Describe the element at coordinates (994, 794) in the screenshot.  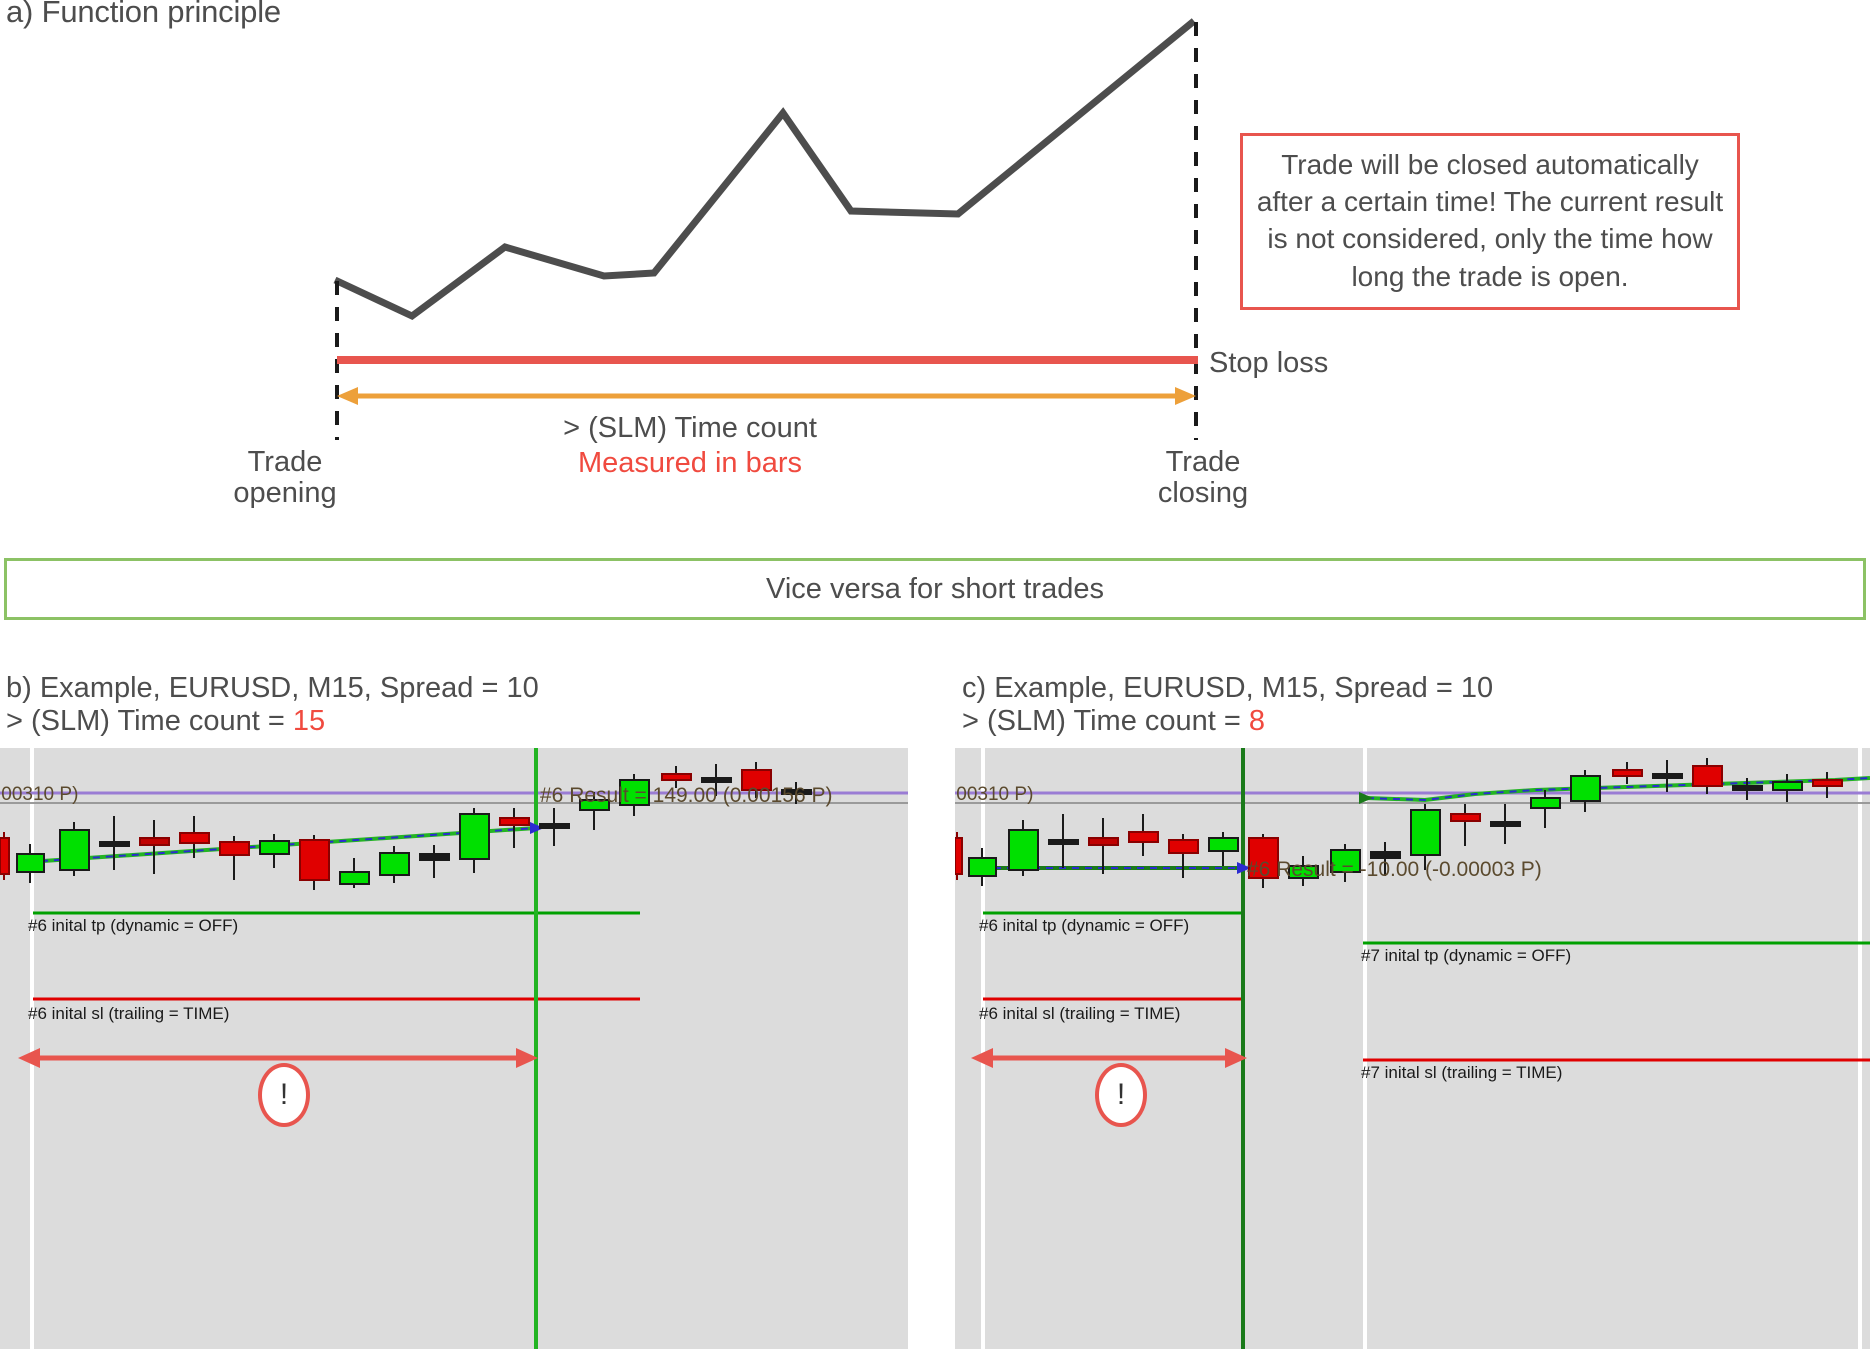
I see `price-label-c: .00310 P)` at that location.